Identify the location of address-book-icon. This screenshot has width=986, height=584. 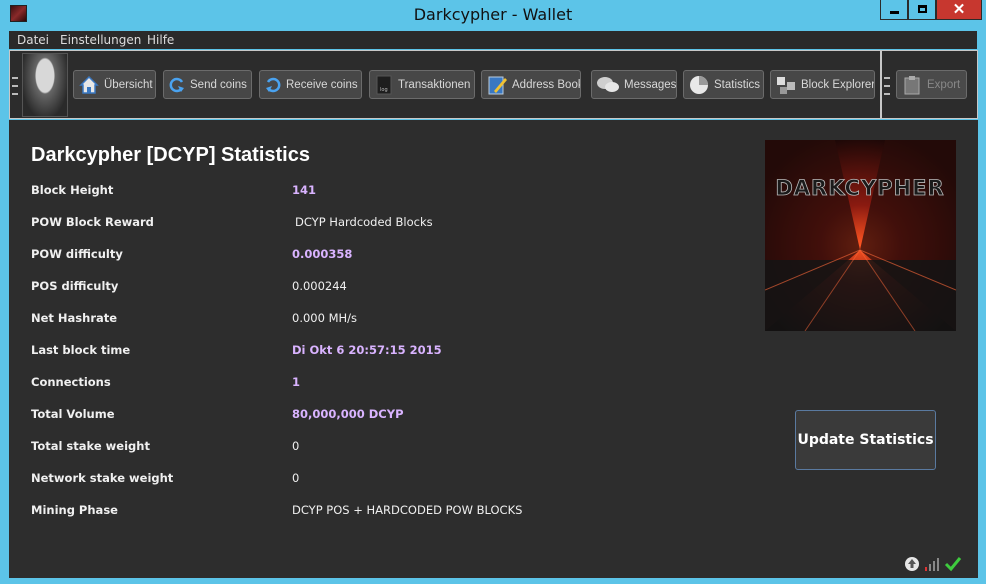
(497, 85).